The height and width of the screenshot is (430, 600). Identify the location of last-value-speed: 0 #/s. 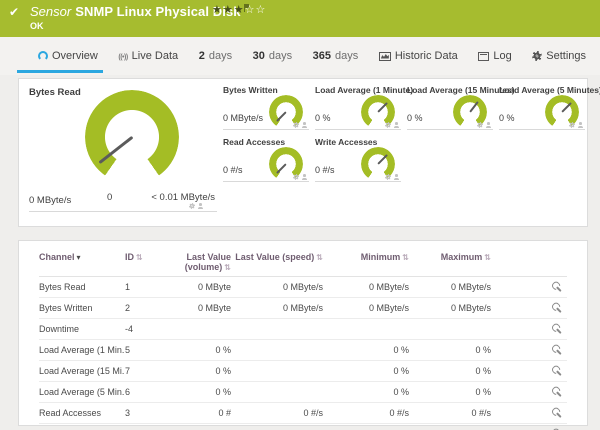
(277, 426).